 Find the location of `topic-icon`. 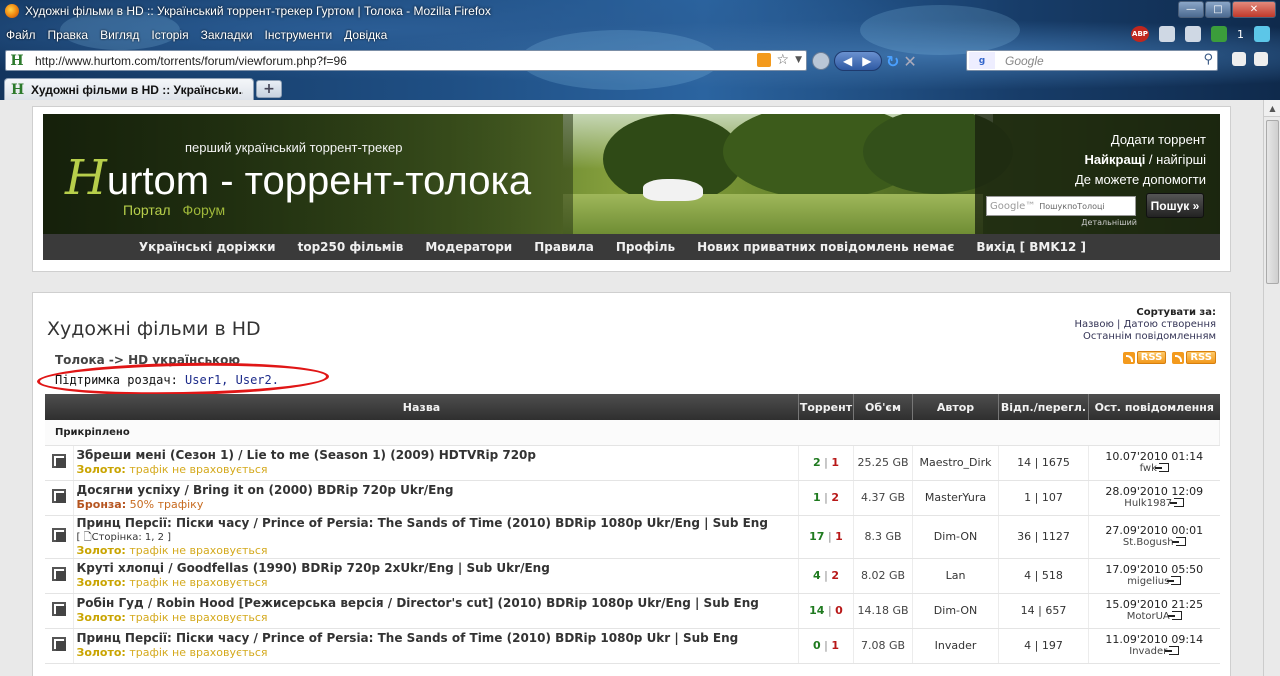

topic-icon is located at coordinates (58, 535).